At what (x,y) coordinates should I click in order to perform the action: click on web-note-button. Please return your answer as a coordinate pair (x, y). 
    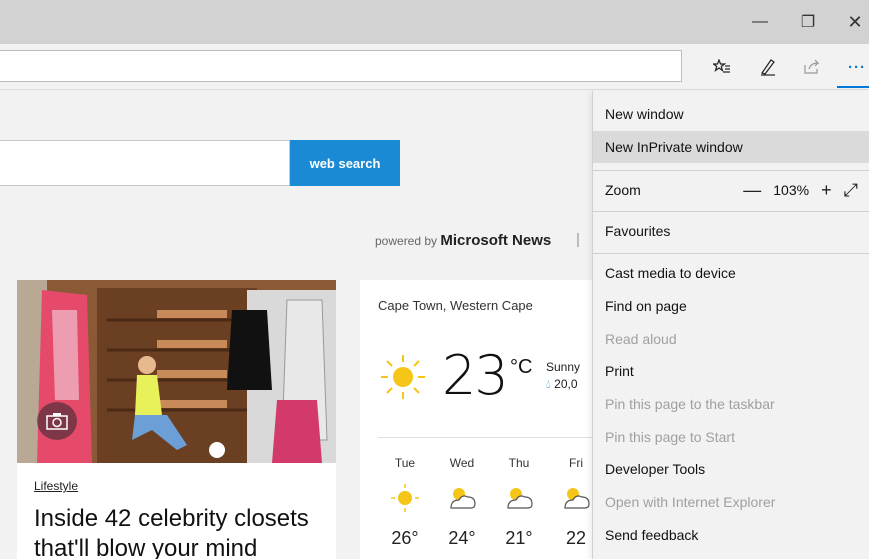
    Looking at the image, I should click on (768, 67).